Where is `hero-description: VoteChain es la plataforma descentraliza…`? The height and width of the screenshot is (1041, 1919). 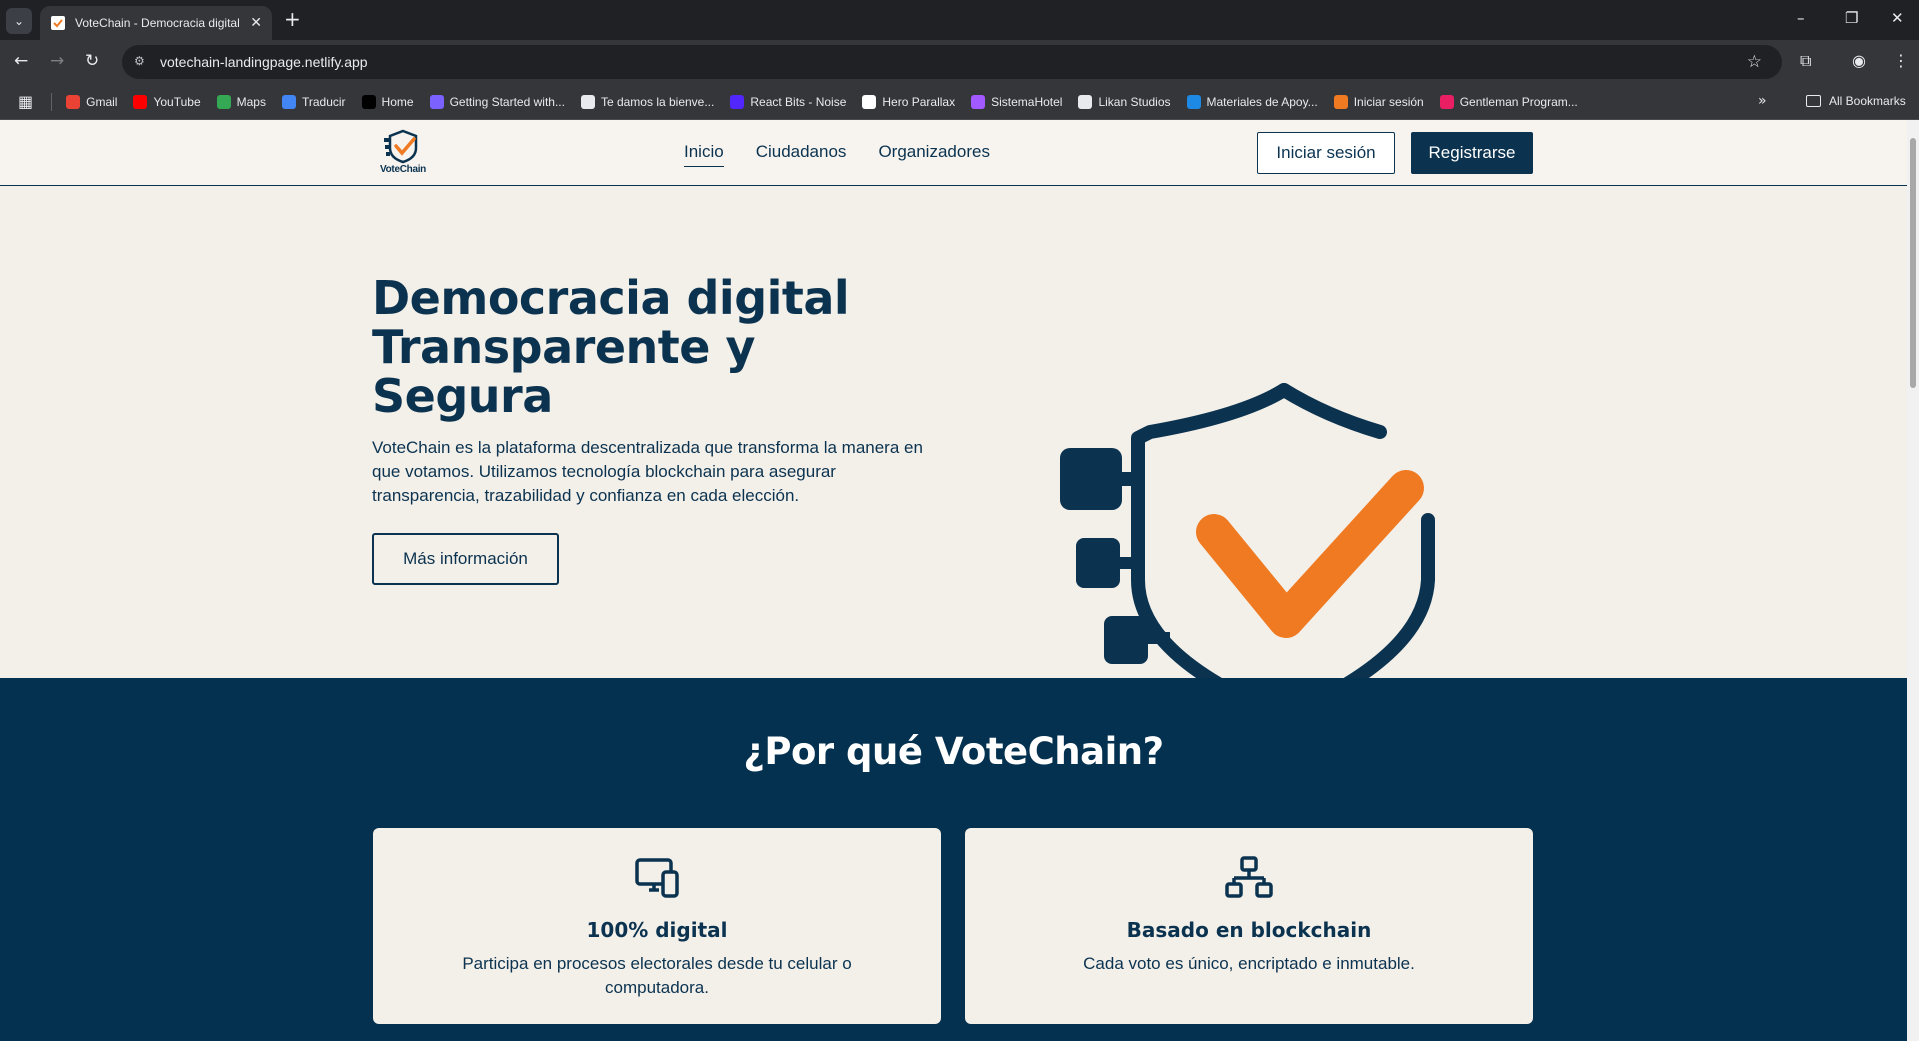
hero-description: VoteChain es la plataforma descentraliza… is located at coordinates (647, 471).